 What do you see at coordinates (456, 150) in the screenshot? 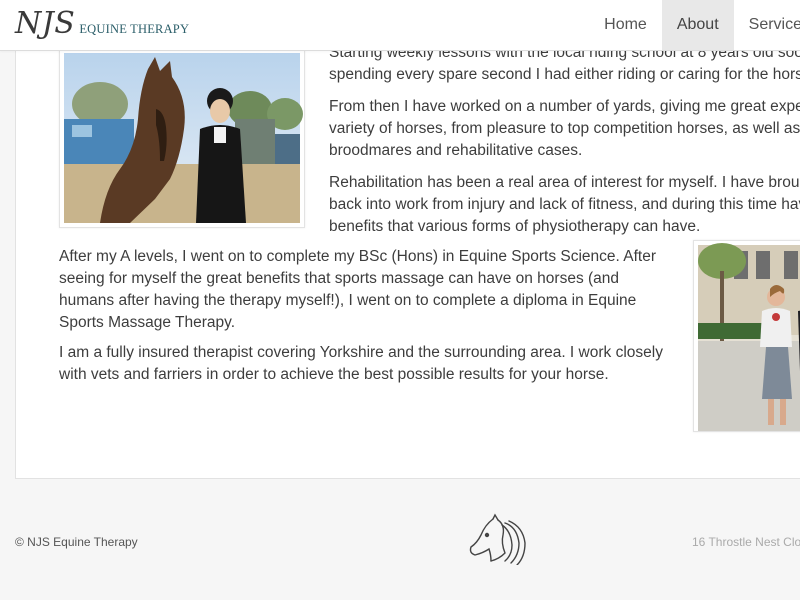
I see `paragraph-yards-3: broodmares and rehabilitative cases.` at bounding box center [456, 150].